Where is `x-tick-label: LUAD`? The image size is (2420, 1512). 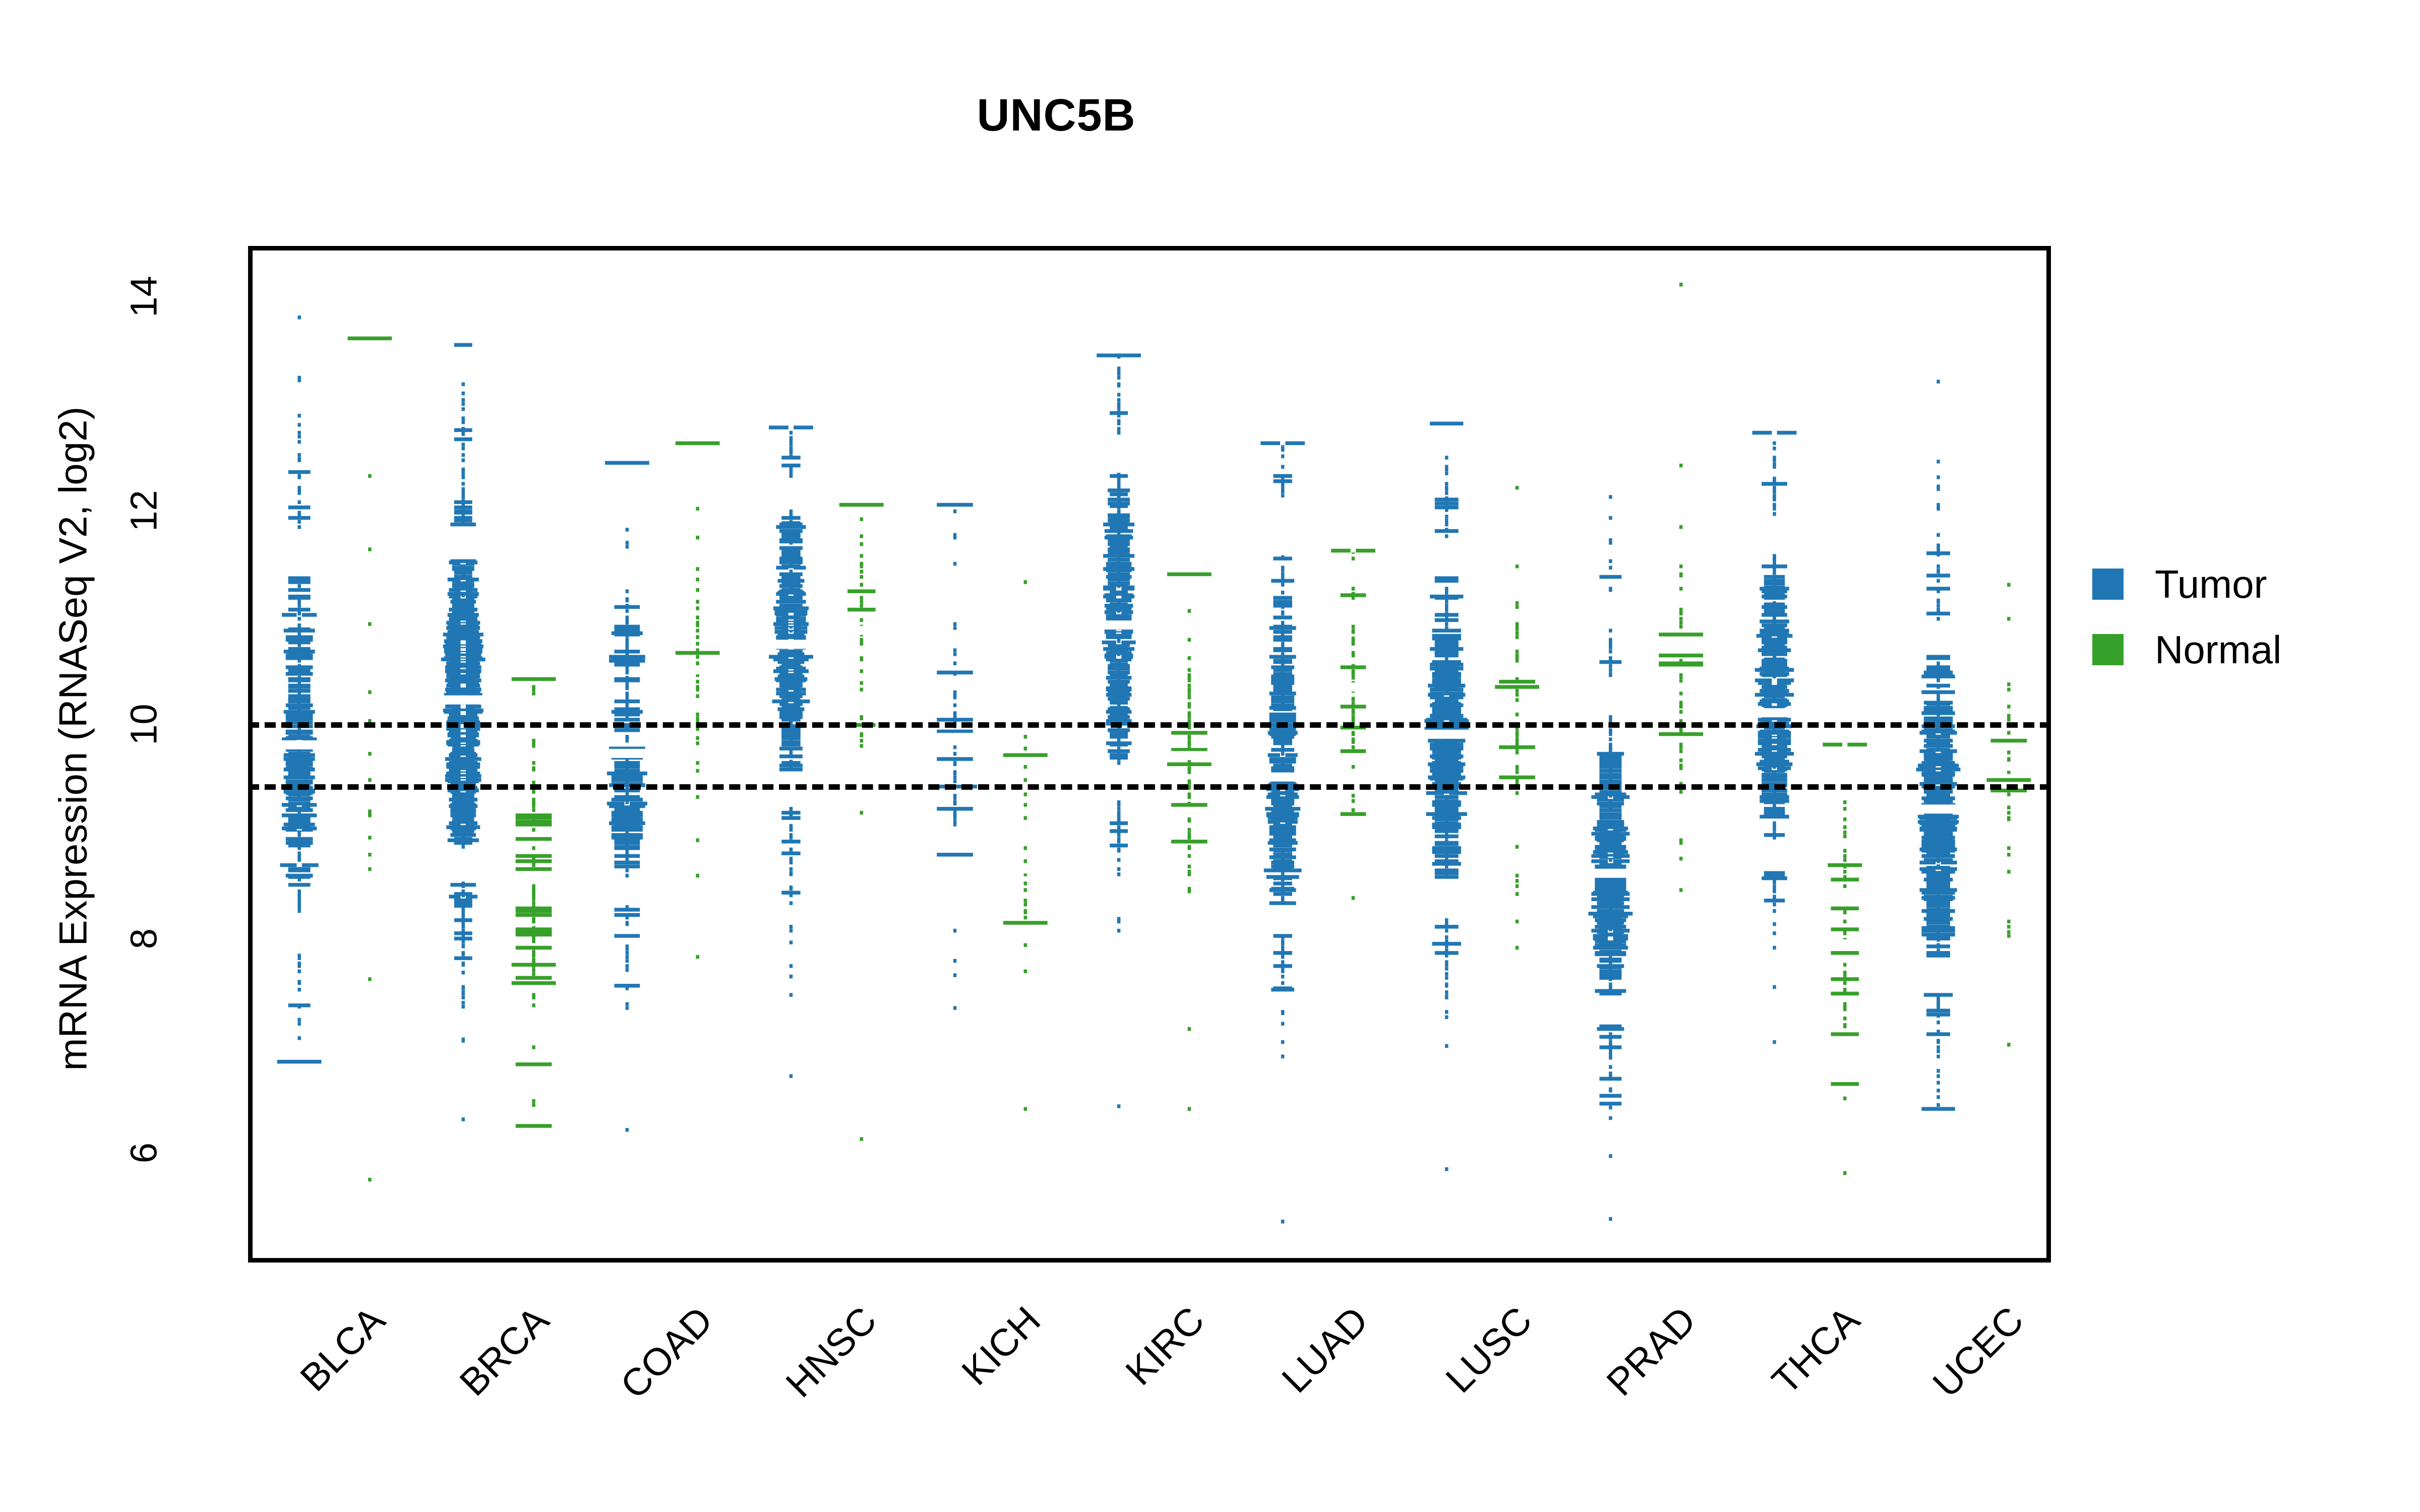 x-tick-label: LUAD is located at coordinates (1325, 1350).